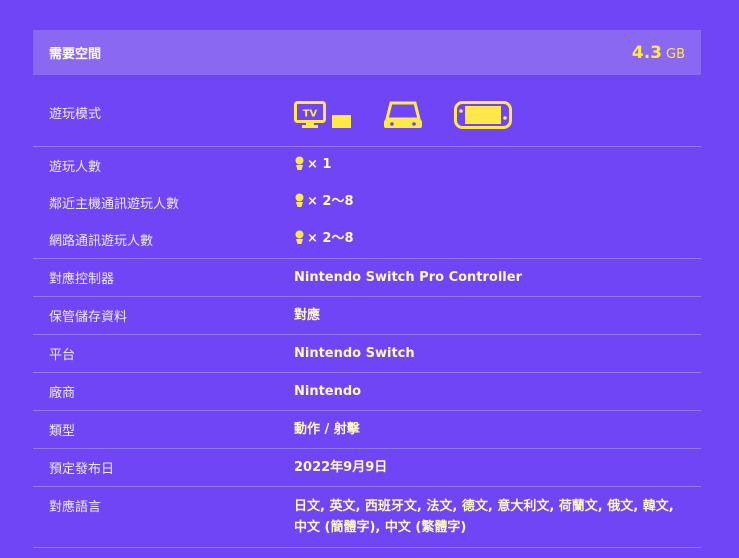 The height and width of the screenshot is (558, 739). What do you see at coordinates (62, 393) in the screenshot?
I see `detail-label: 廠商` at bounding box center [62, 393].